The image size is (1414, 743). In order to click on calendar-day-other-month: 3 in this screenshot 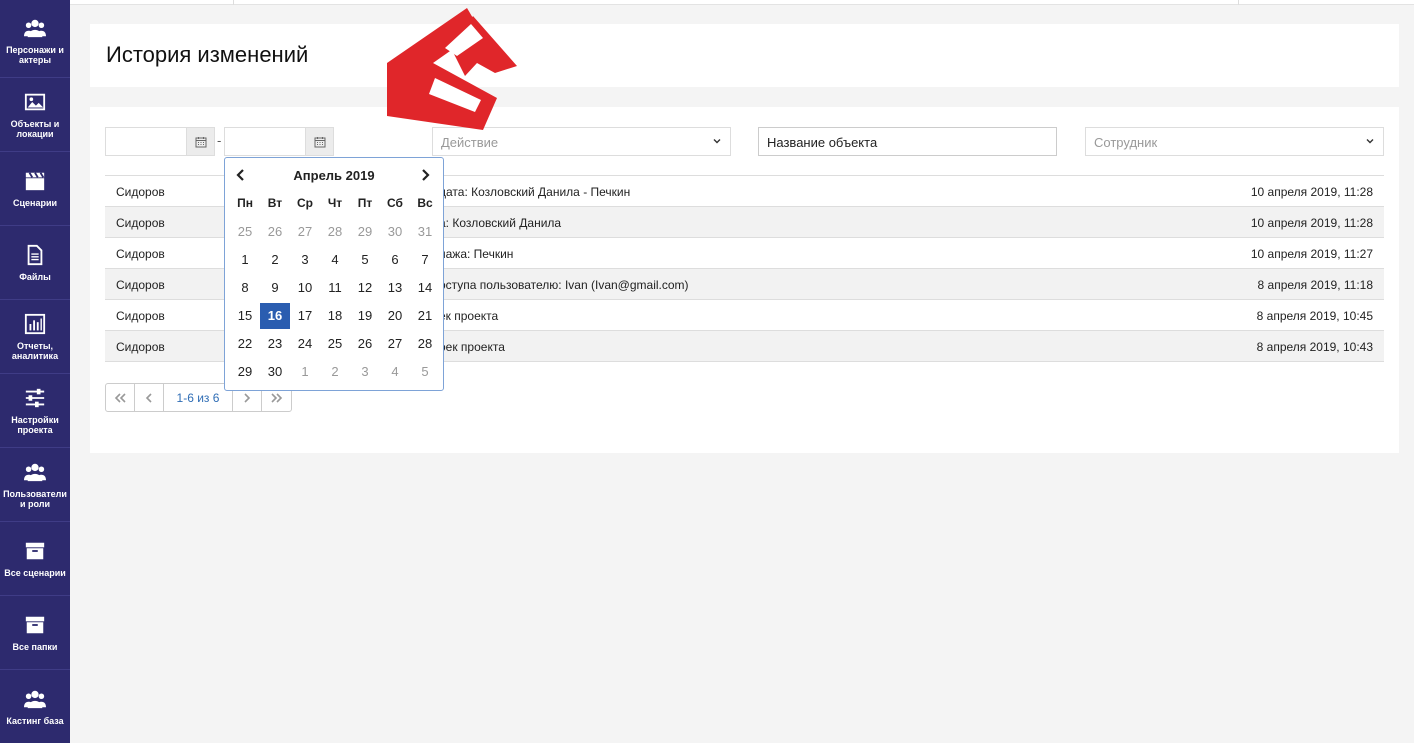, I will do `click(365, 372)`.